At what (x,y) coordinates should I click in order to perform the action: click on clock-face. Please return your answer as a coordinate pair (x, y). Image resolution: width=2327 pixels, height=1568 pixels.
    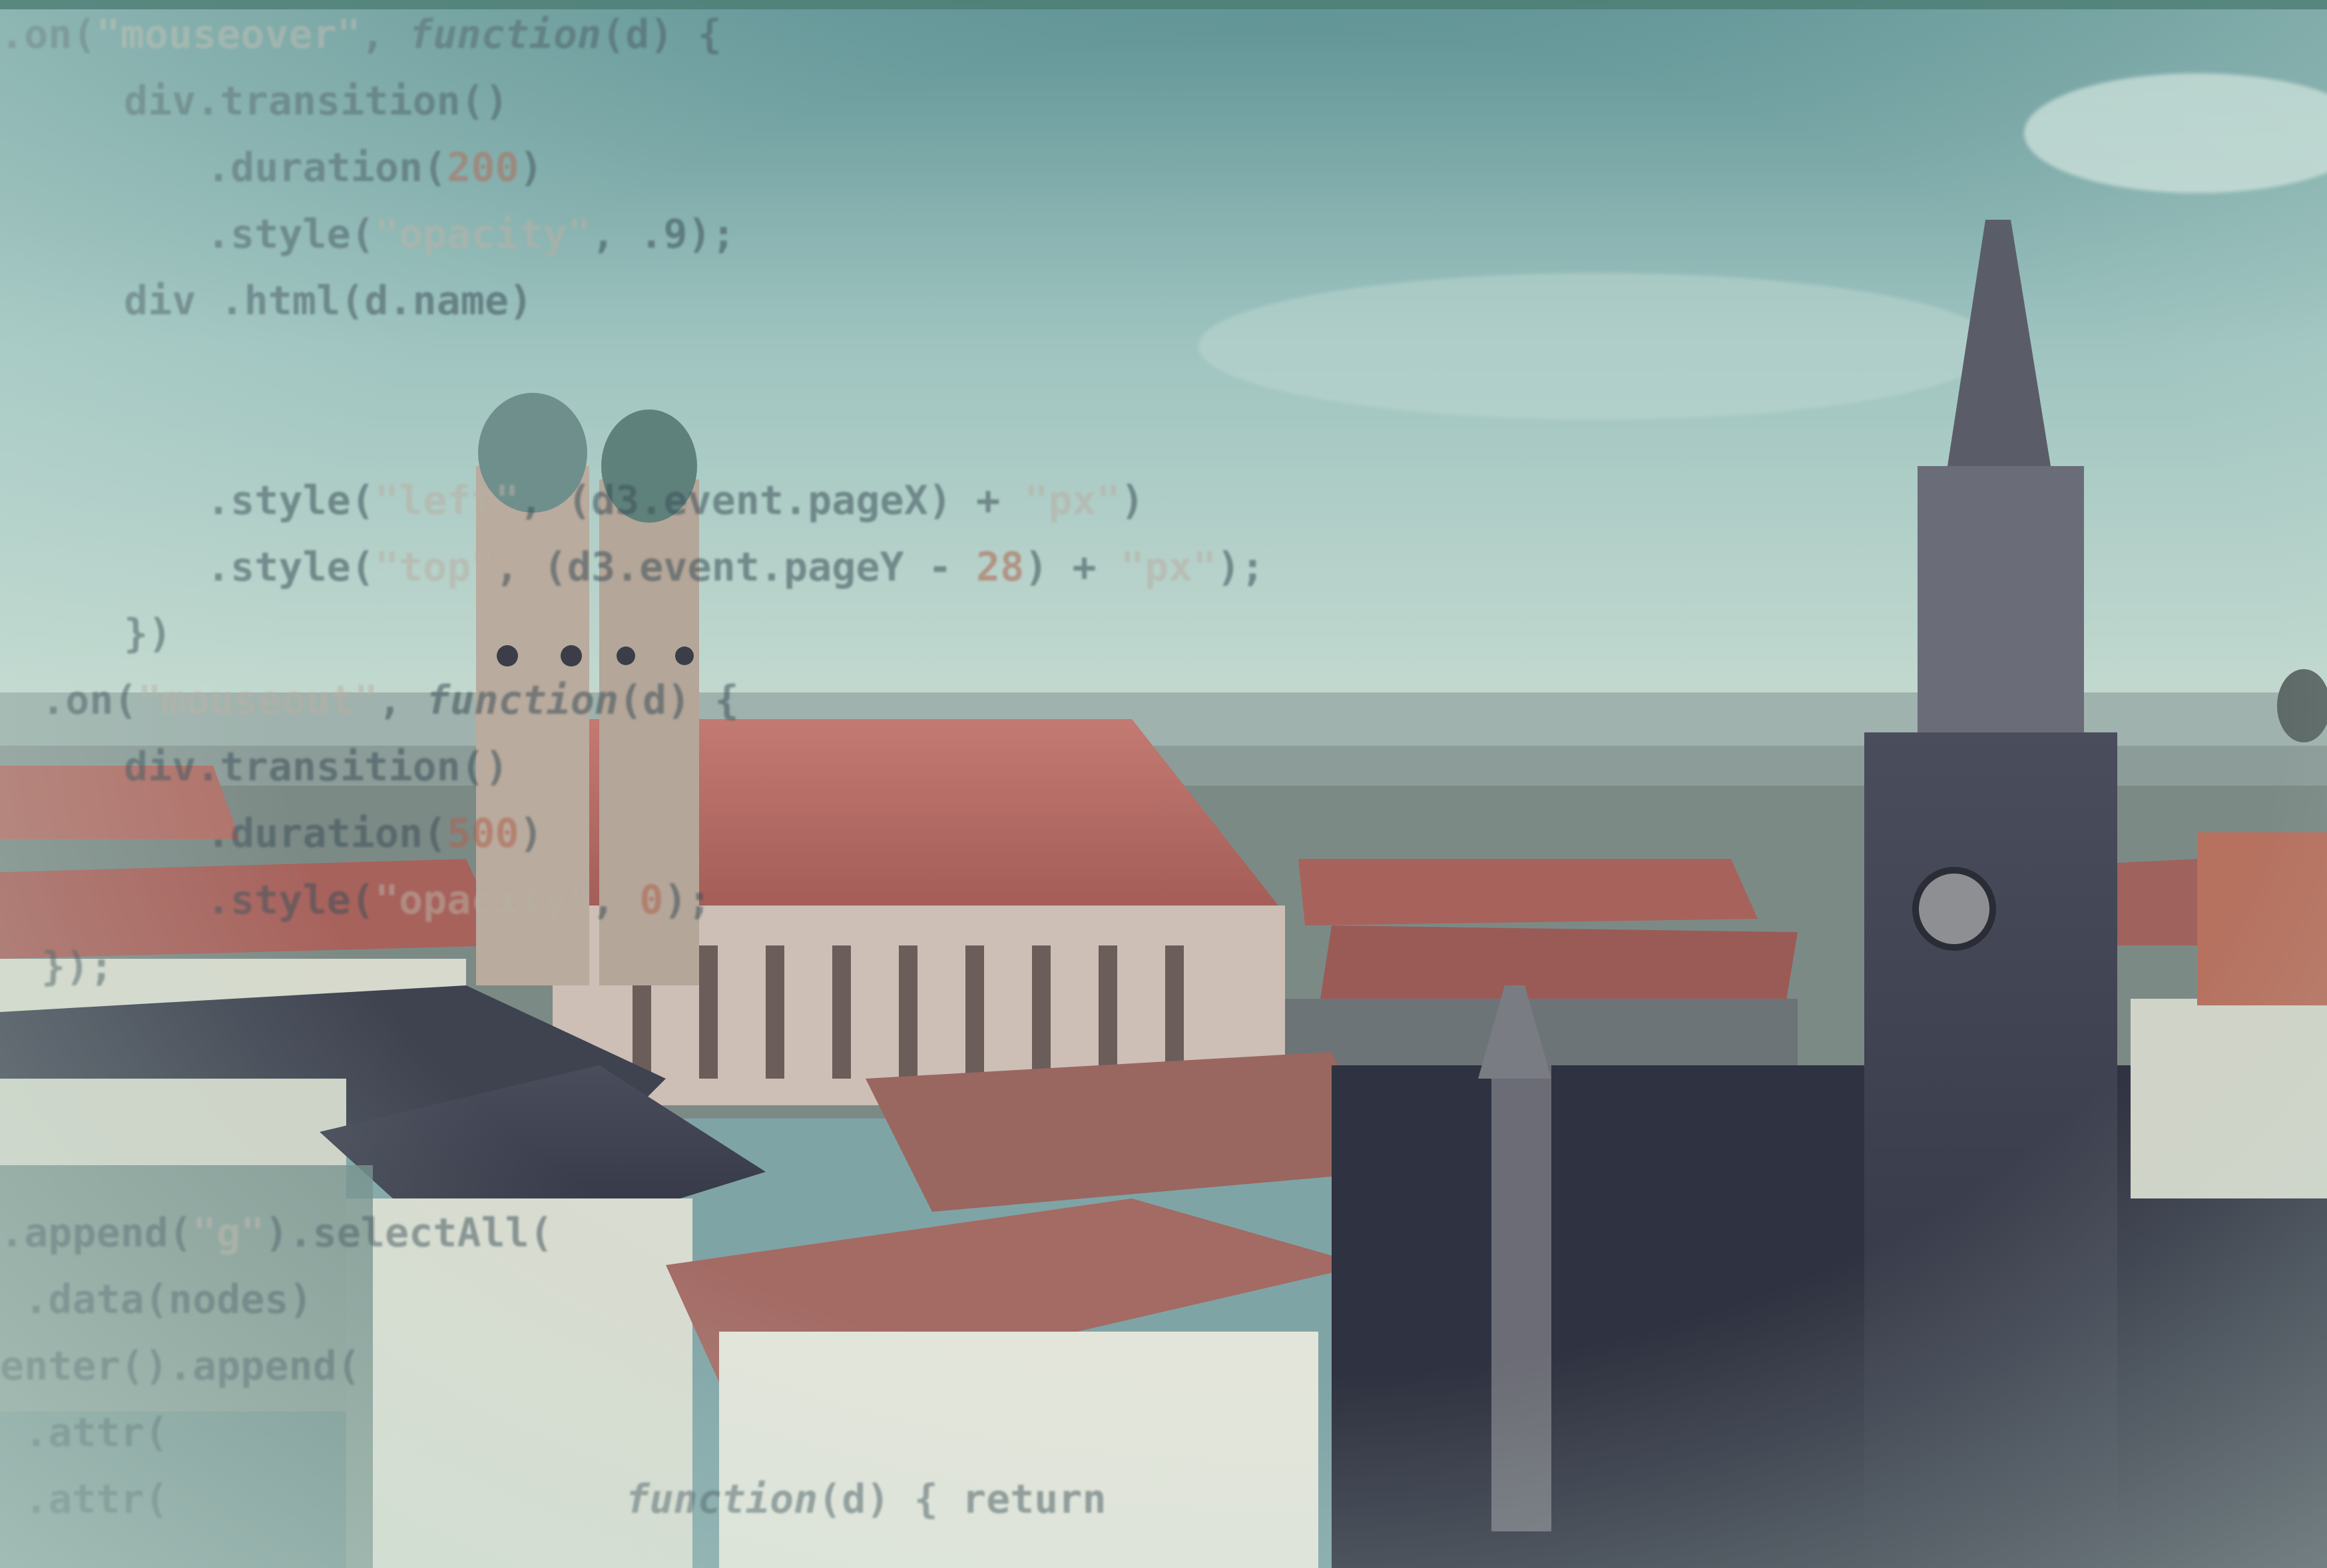
    Looking at the image, I should click on (1954, 909).